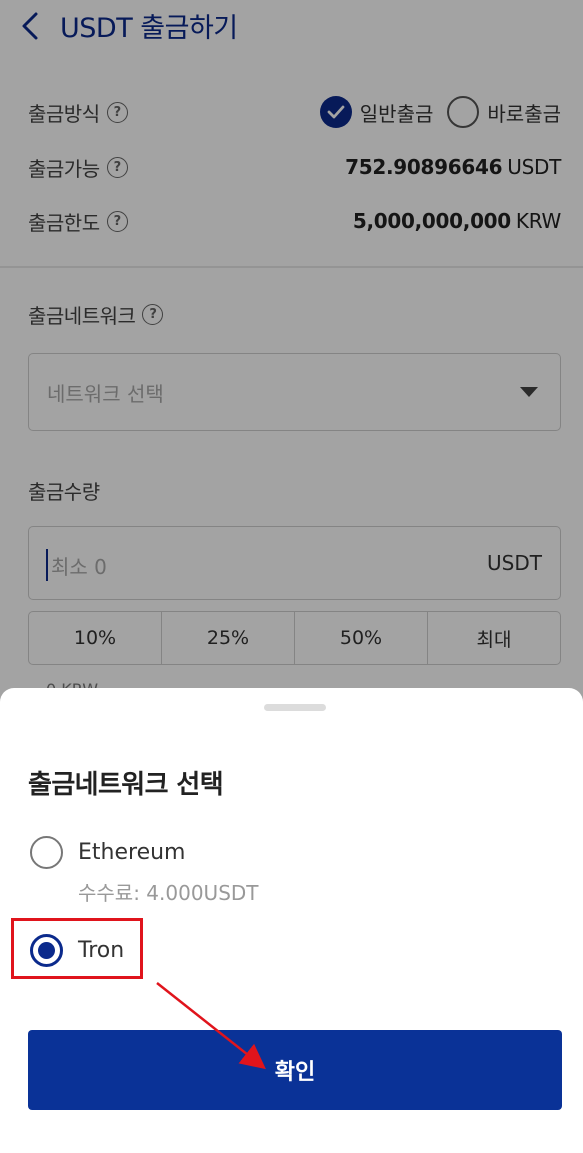  I want to click on network-option-ethereum: Ethereum, so click(107, 852).